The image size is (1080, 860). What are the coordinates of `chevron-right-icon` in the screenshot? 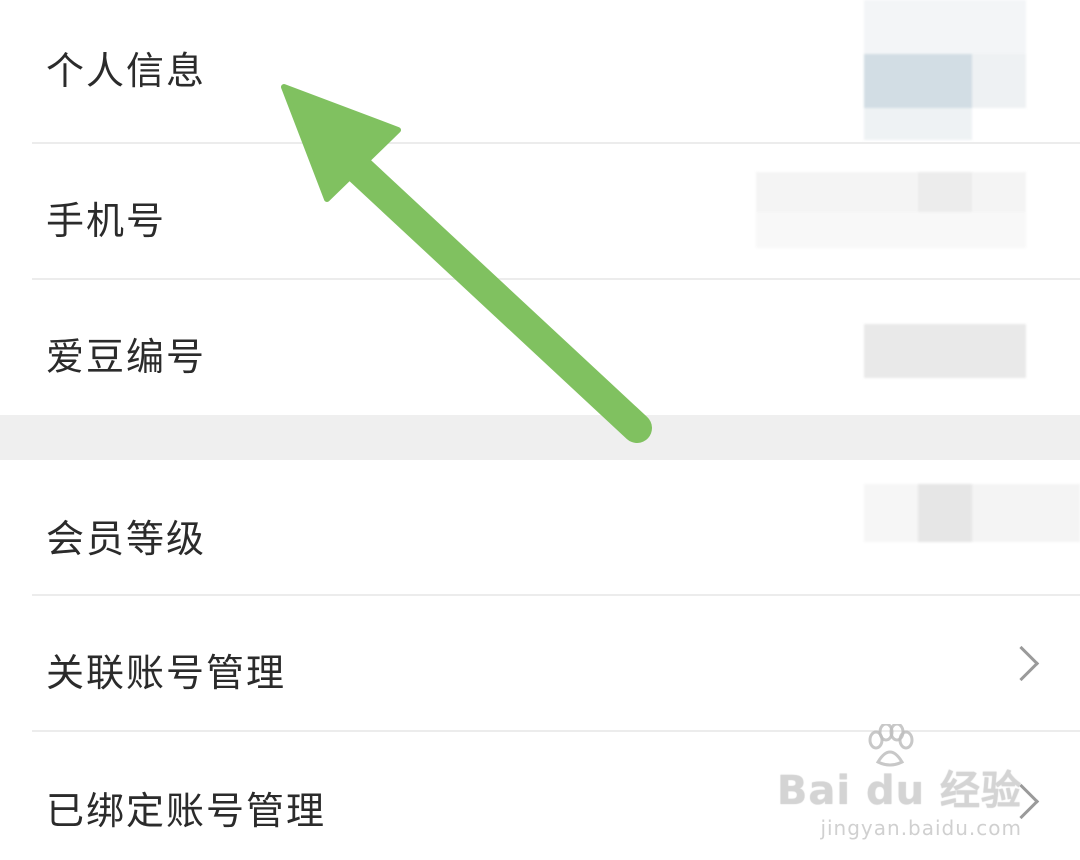 It's located at (1021, 663).